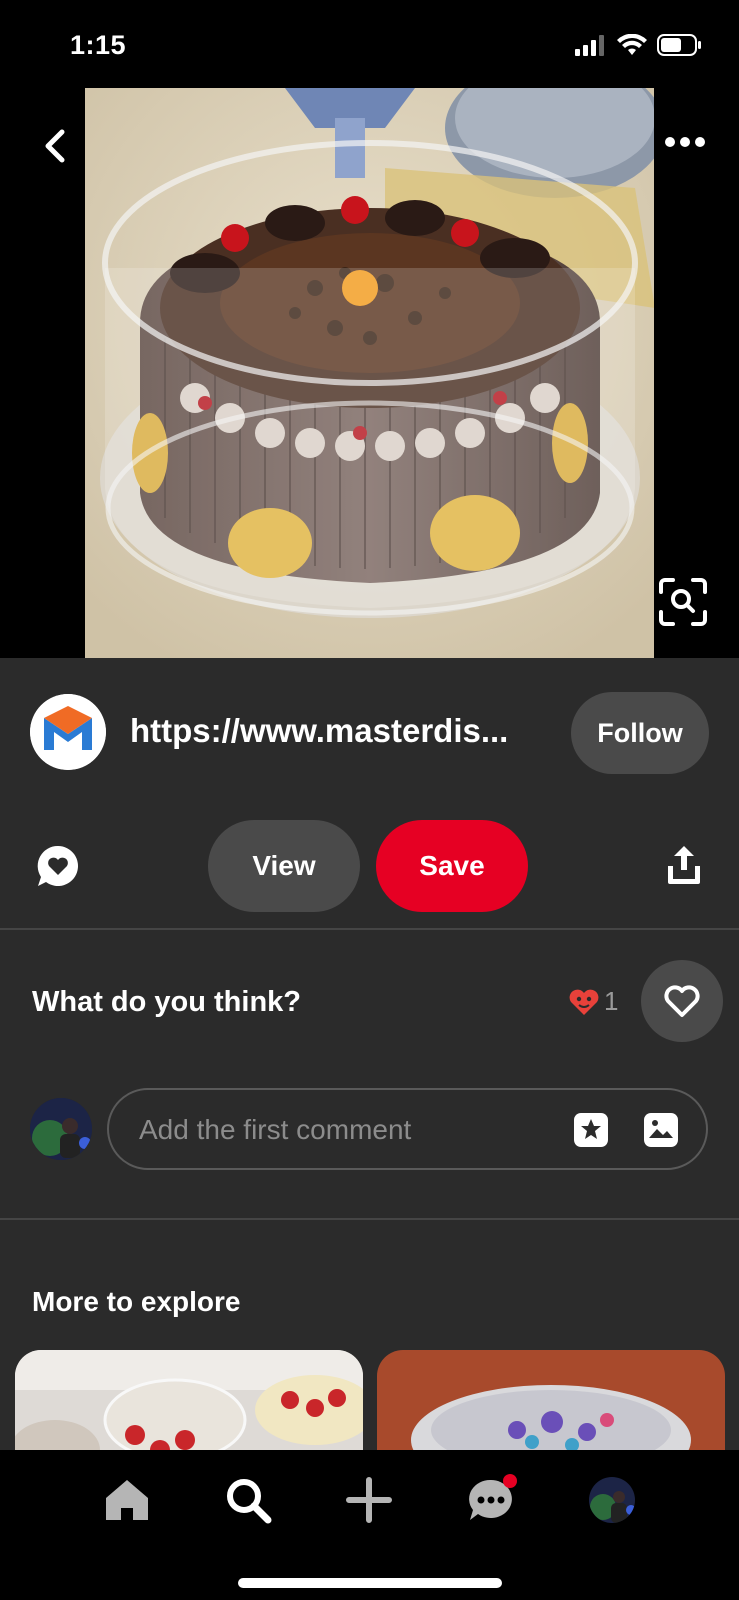 The image size is (739, 1600). Describe the element at coordinates (68, 732) in the screenshot. I see `creator-logo` at that location.